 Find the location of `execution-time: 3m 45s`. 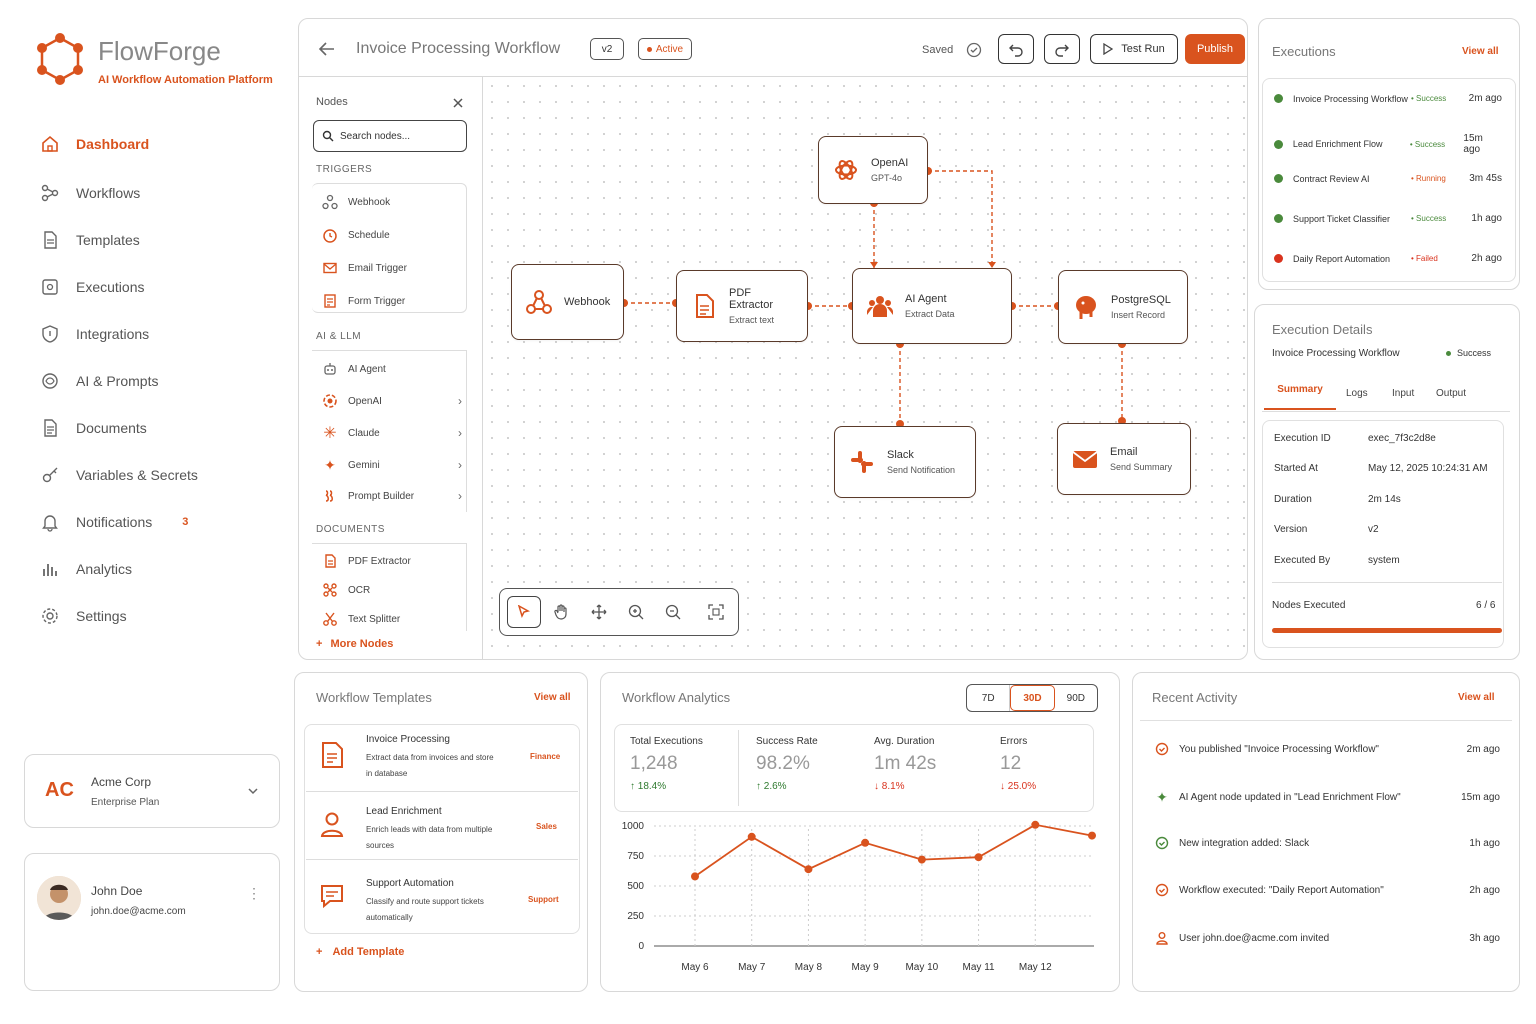

execution-time: 3m 45s is located at coordinates (1485, 178).